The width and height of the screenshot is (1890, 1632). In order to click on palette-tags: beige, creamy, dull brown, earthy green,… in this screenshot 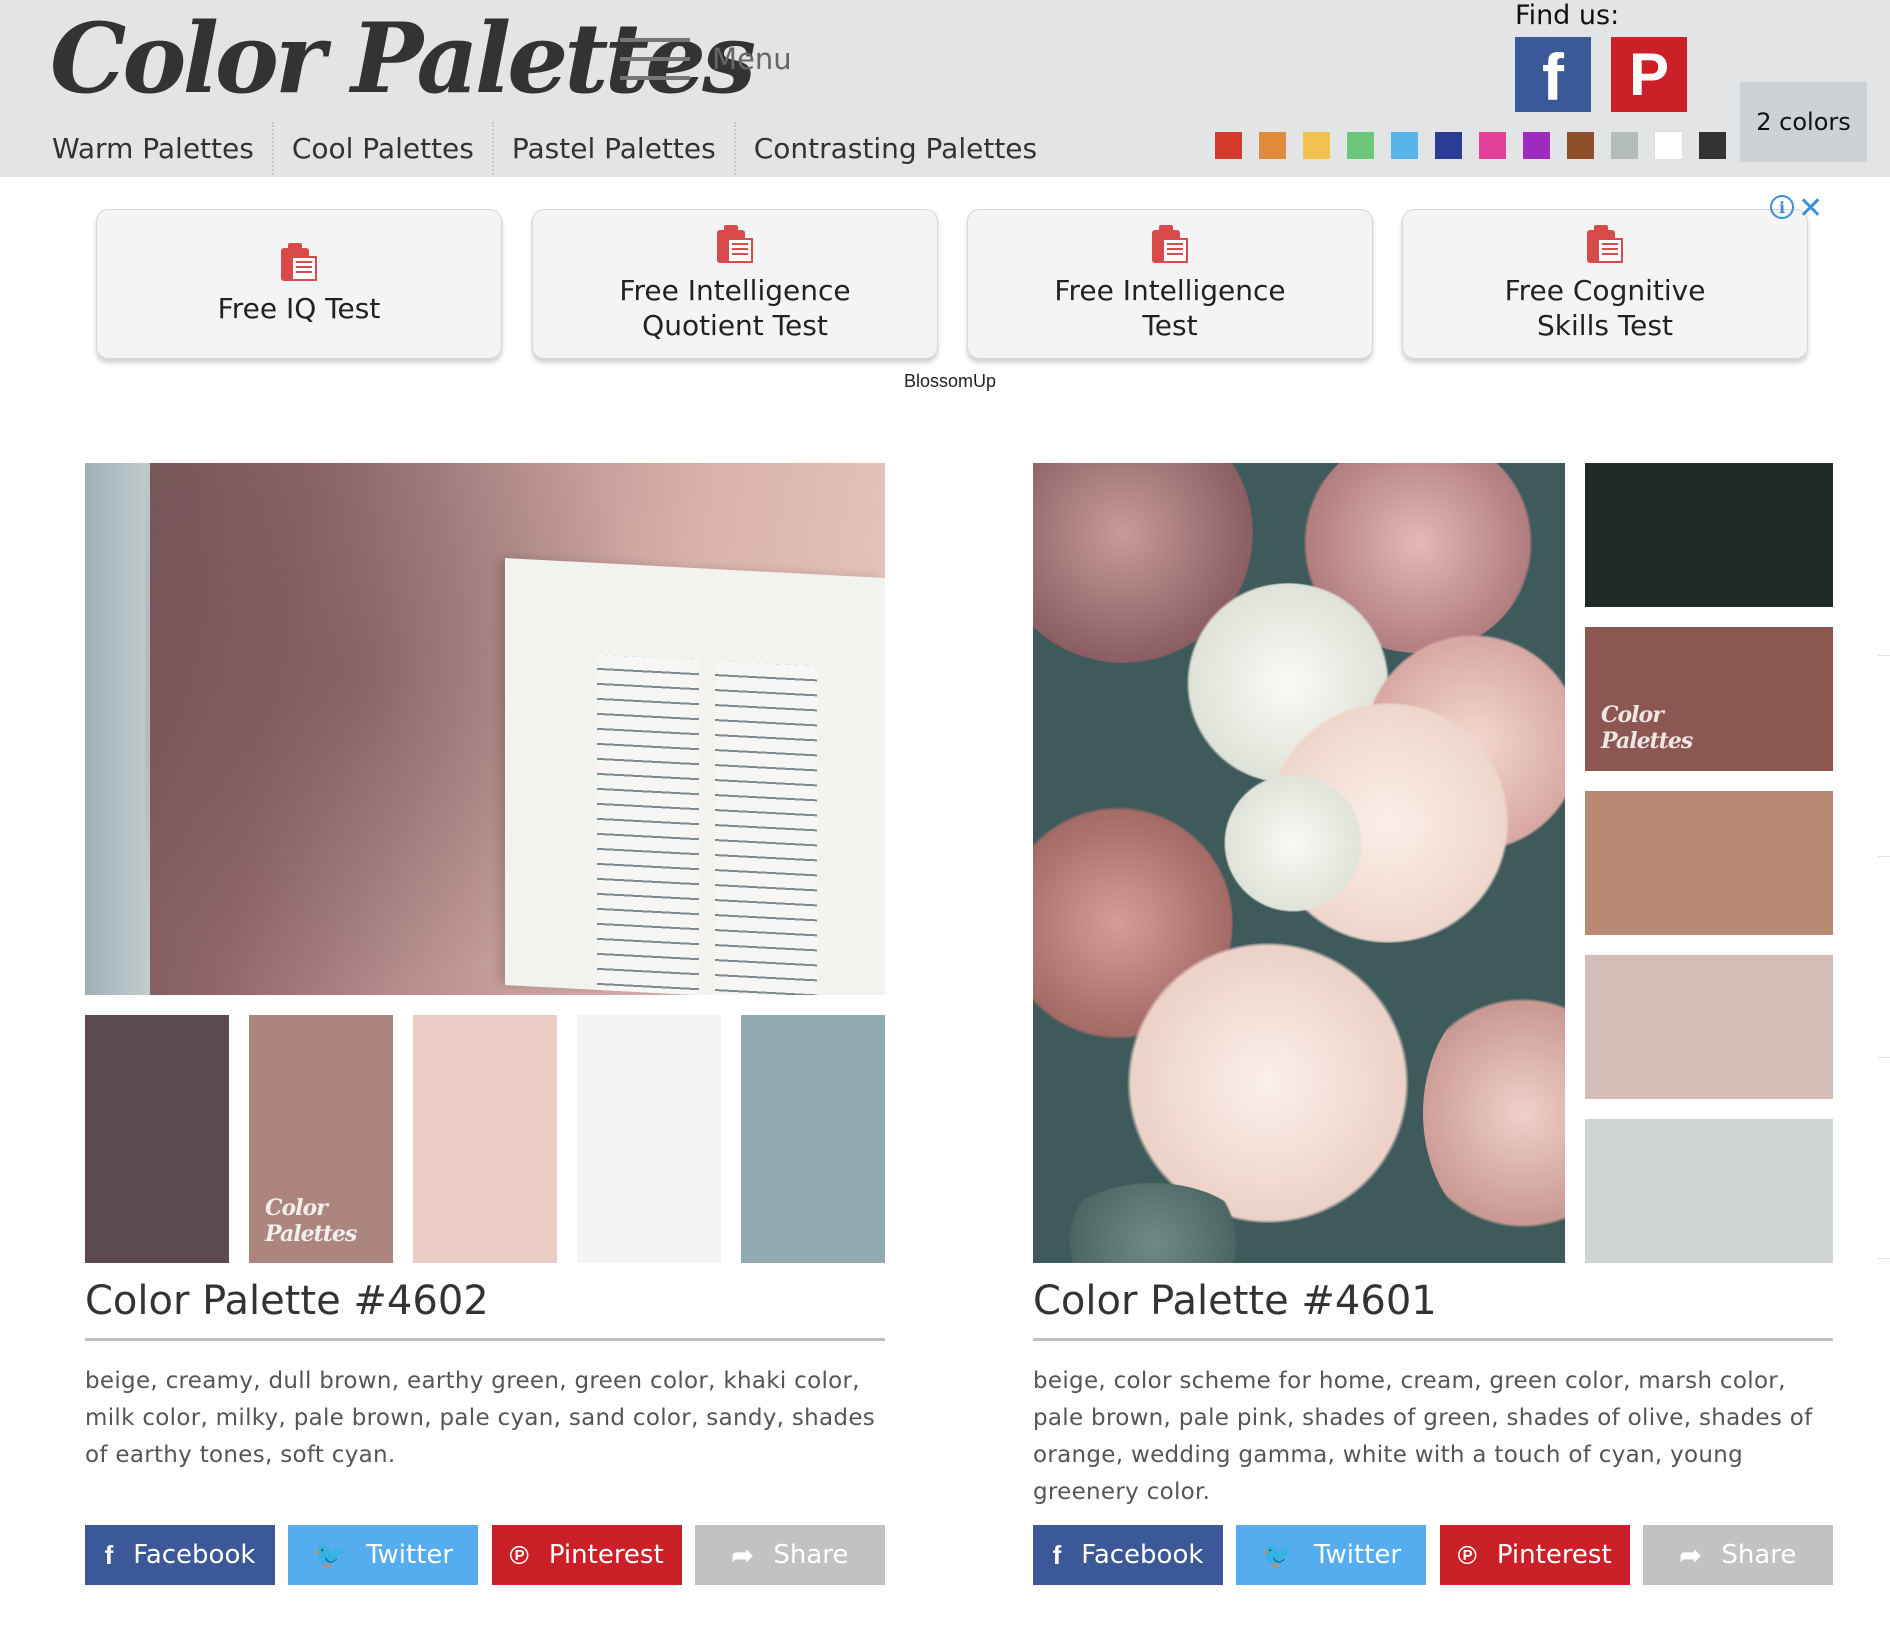, I will do `click(480, 1418)`.